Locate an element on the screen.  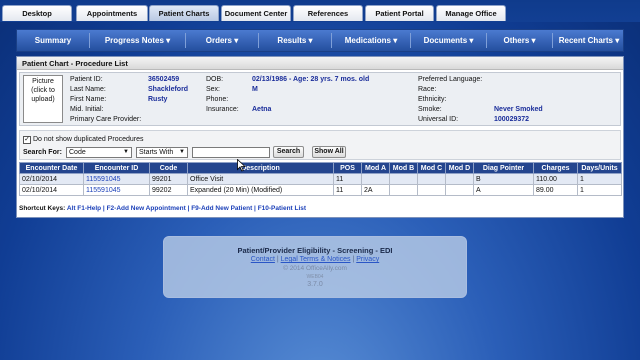
version-text: 3.7.0 is located at coordinates (315, 284).